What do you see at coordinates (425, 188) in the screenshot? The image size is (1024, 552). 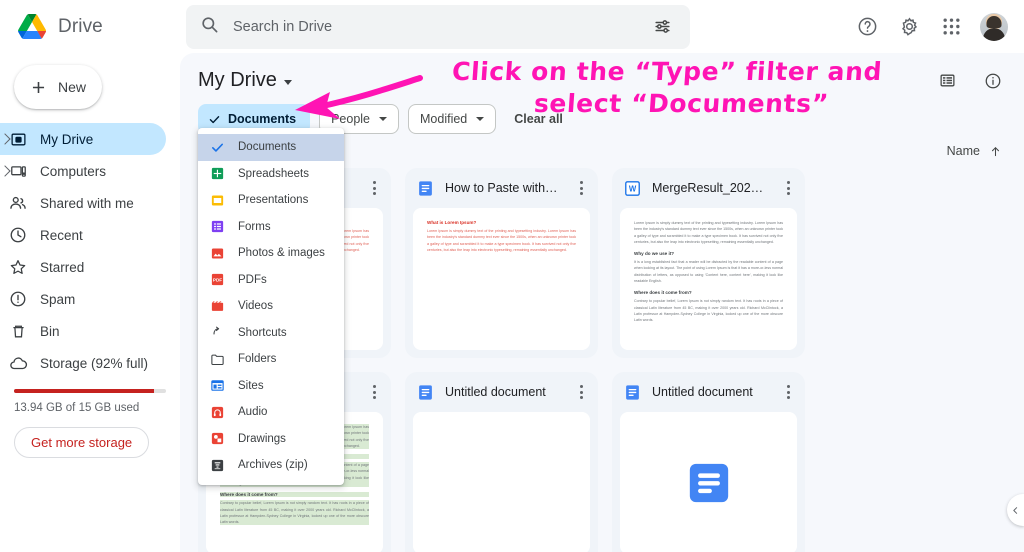 I see `google-docs-icon` at bounding box center [425, 188].